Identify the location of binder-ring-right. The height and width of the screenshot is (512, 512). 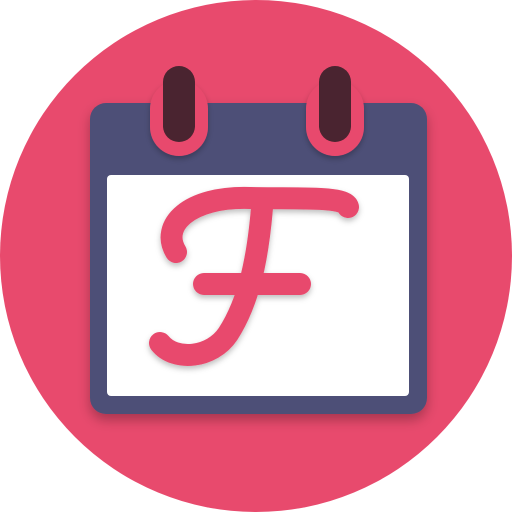
(335, 104).